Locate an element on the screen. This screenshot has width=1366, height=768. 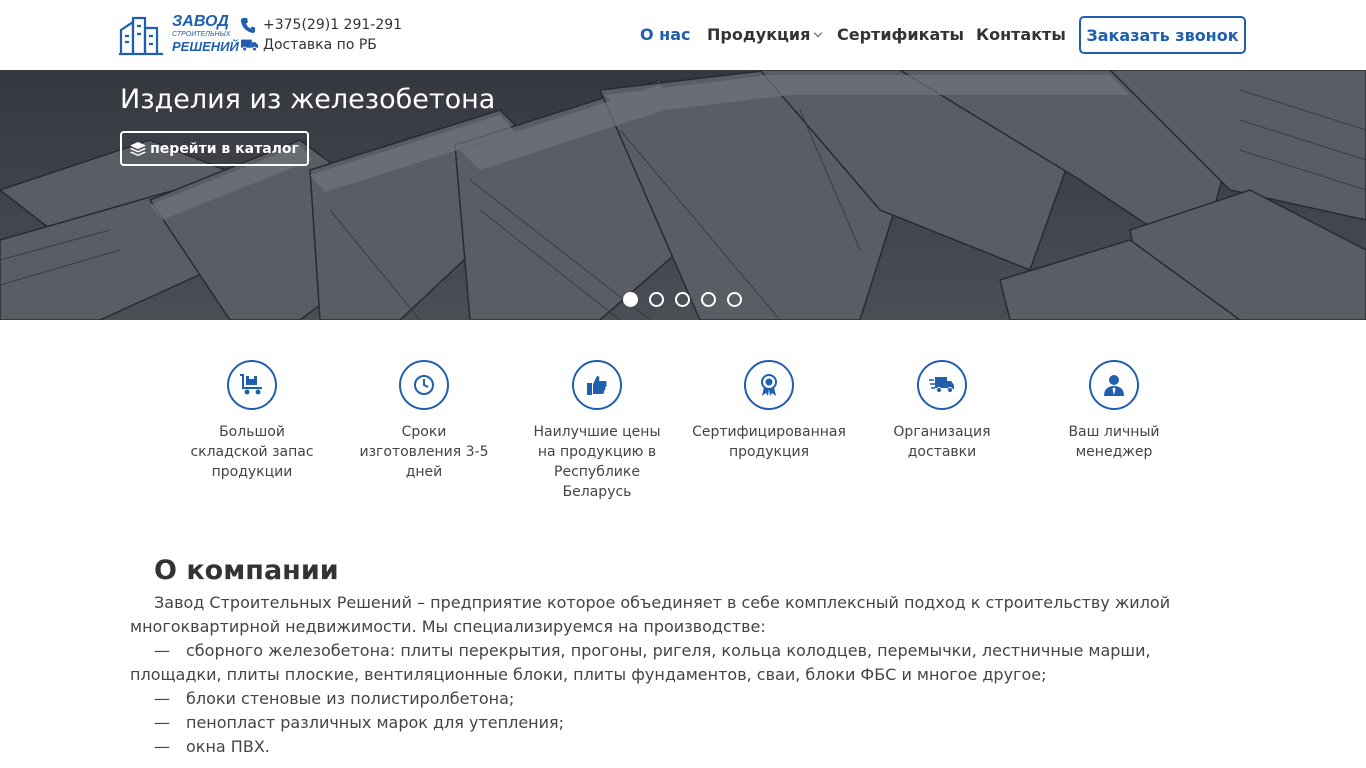
order-call-button: Заказать звонок is located at coordinates (1162, 35).